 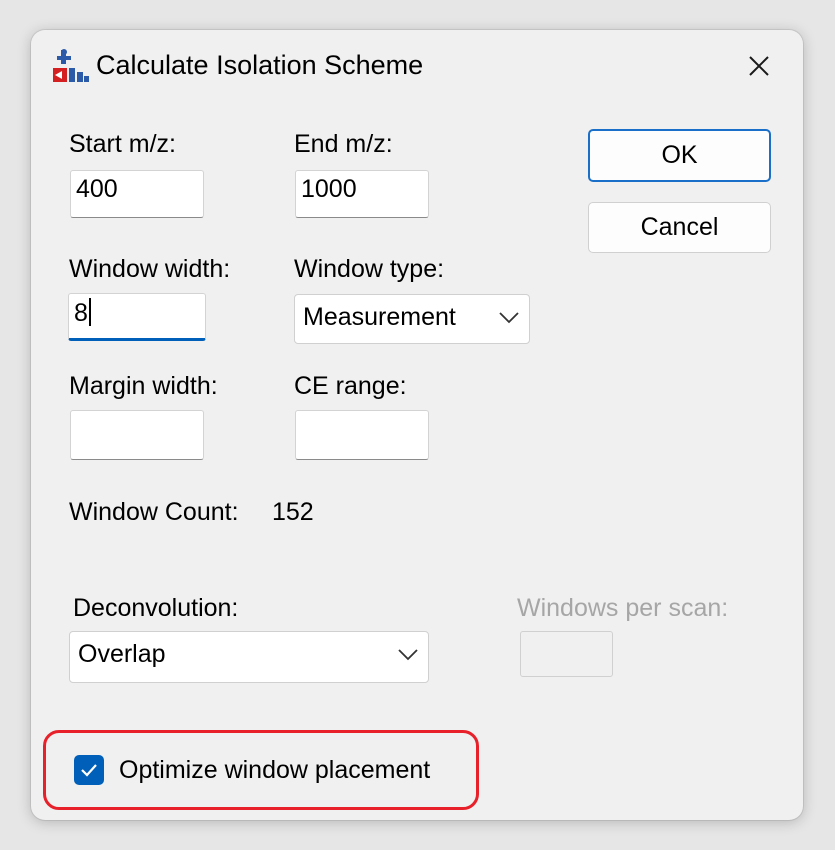 I want to click on close-icon, so click(x=759, y=66).